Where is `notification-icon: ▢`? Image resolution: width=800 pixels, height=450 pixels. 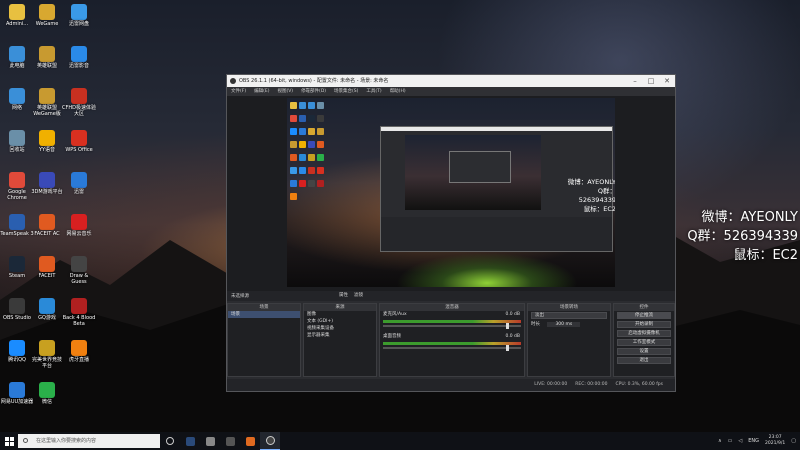 notification-icon: ▢ is located at coordinates (793, 441).